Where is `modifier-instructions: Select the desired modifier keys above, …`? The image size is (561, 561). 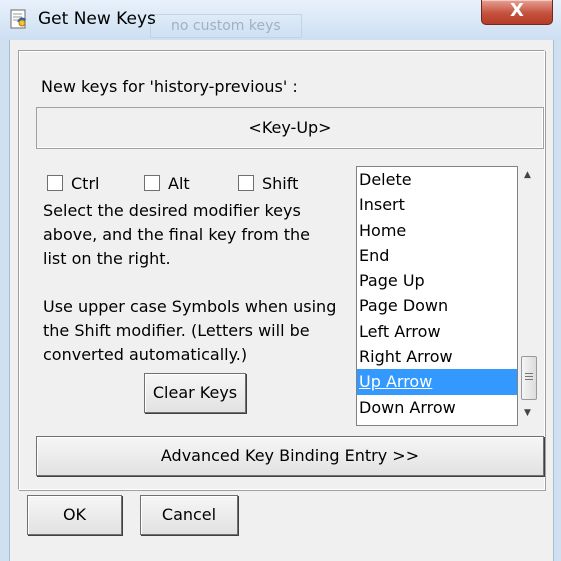 modifier-instructions: Select the desired modifier keys above, … is located at coordinates (176, 235).